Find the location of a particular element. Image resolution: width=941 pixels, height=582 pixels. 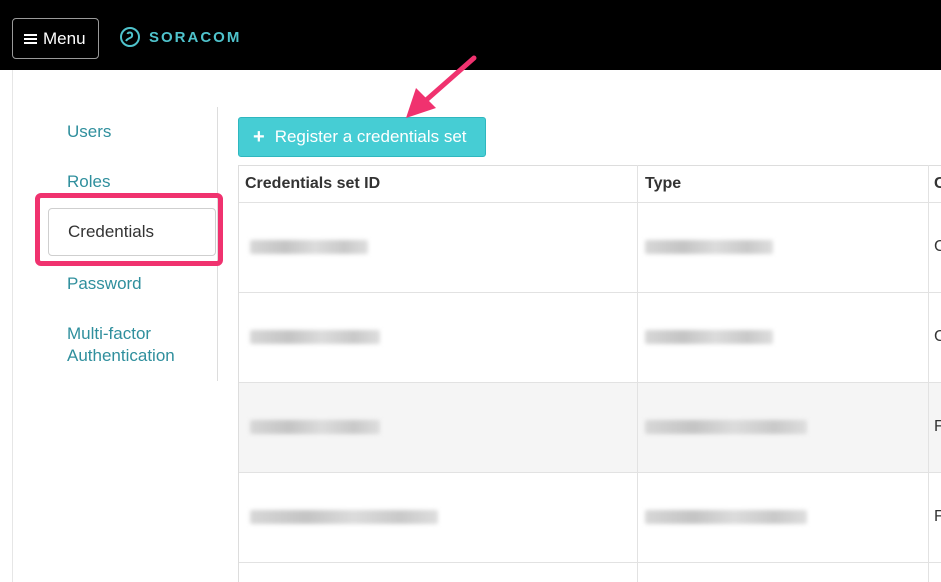

column-header-type: Type is located at coordinates (663, 183).